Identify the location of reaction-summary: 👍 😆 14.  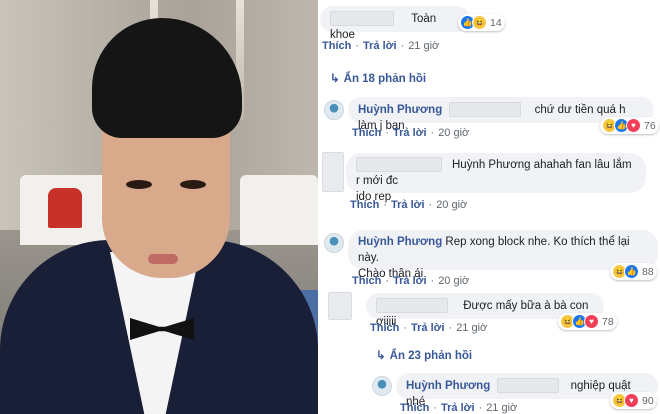
(481, 22).